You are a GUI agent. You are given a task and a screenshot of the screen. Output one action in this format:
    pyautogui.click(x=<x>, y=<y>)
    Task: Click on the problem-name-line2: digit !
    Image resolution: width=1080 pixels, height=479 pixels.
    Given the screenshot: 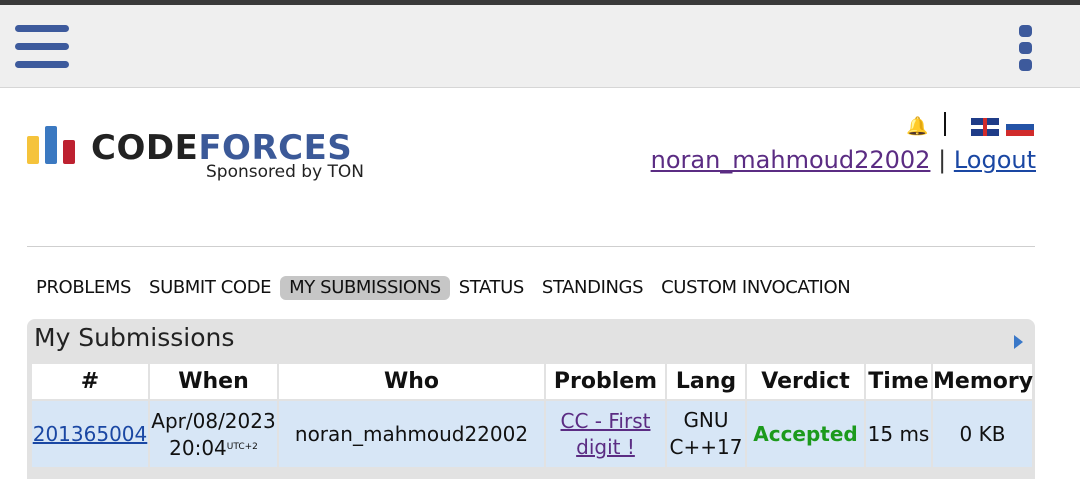 What is the action you would take?
    pyautogui.click(x=605, y=447)
    